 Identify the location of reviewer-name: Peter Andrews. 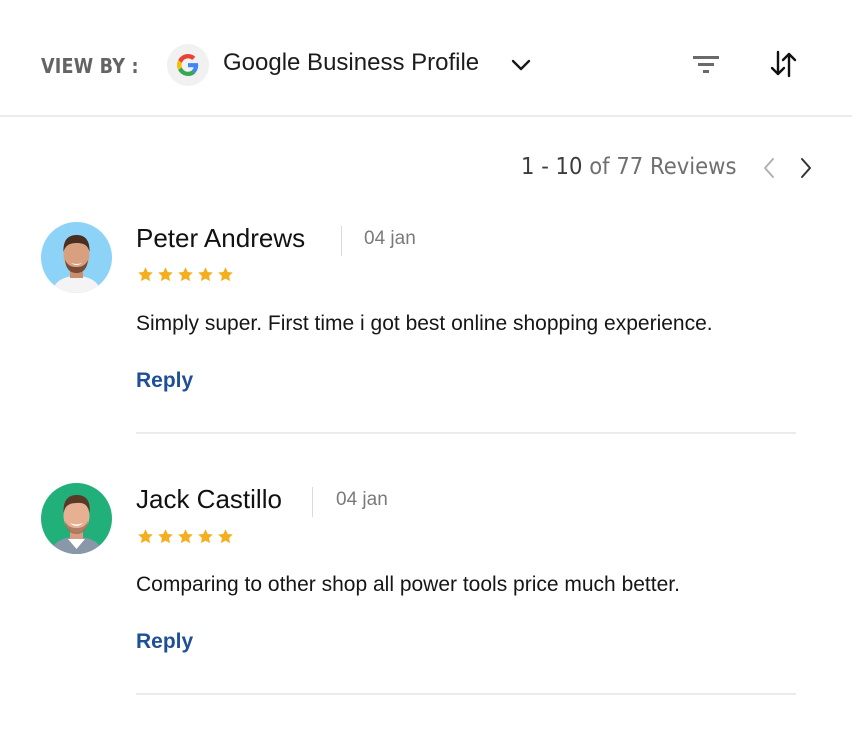
(221, 238).